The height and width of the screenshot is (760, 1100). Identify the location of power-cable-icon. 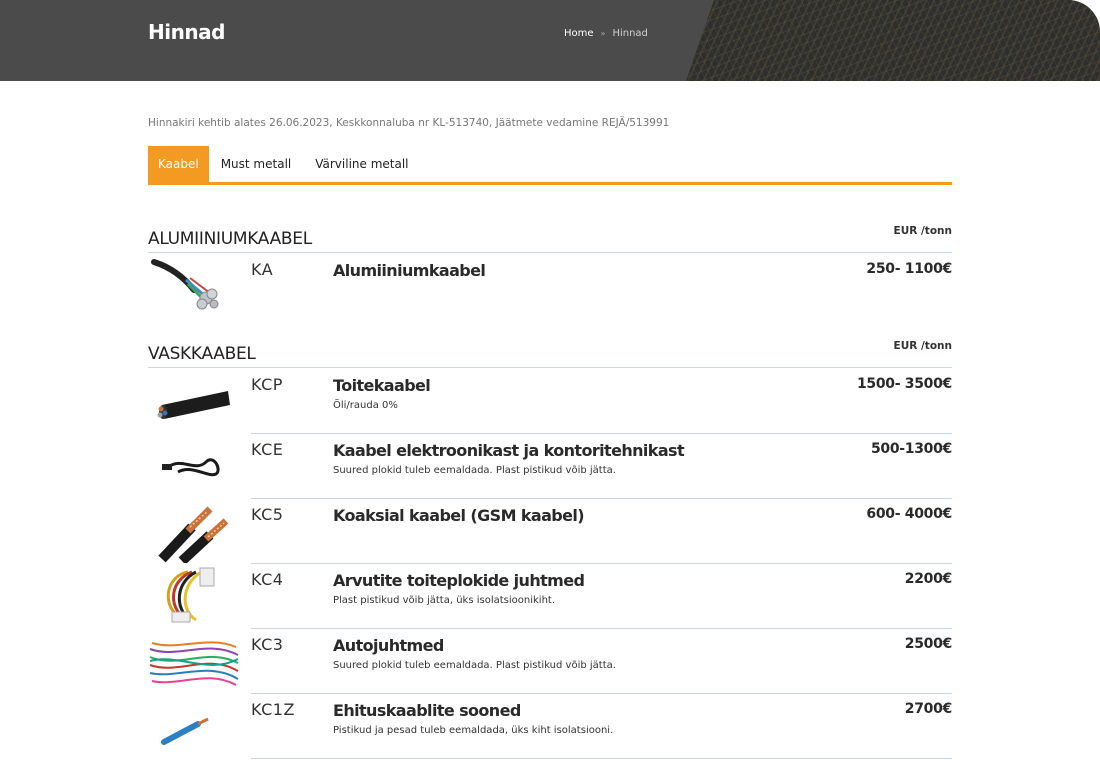
(193, 405).